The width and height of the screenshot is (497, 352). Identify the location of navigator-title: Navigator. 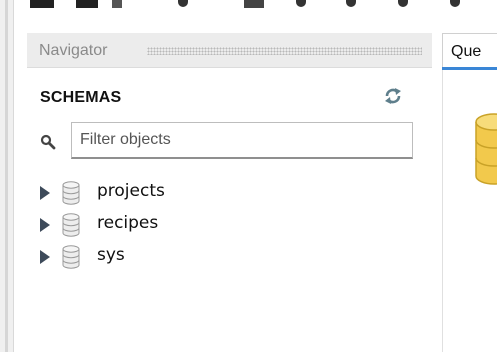
(73, 50).